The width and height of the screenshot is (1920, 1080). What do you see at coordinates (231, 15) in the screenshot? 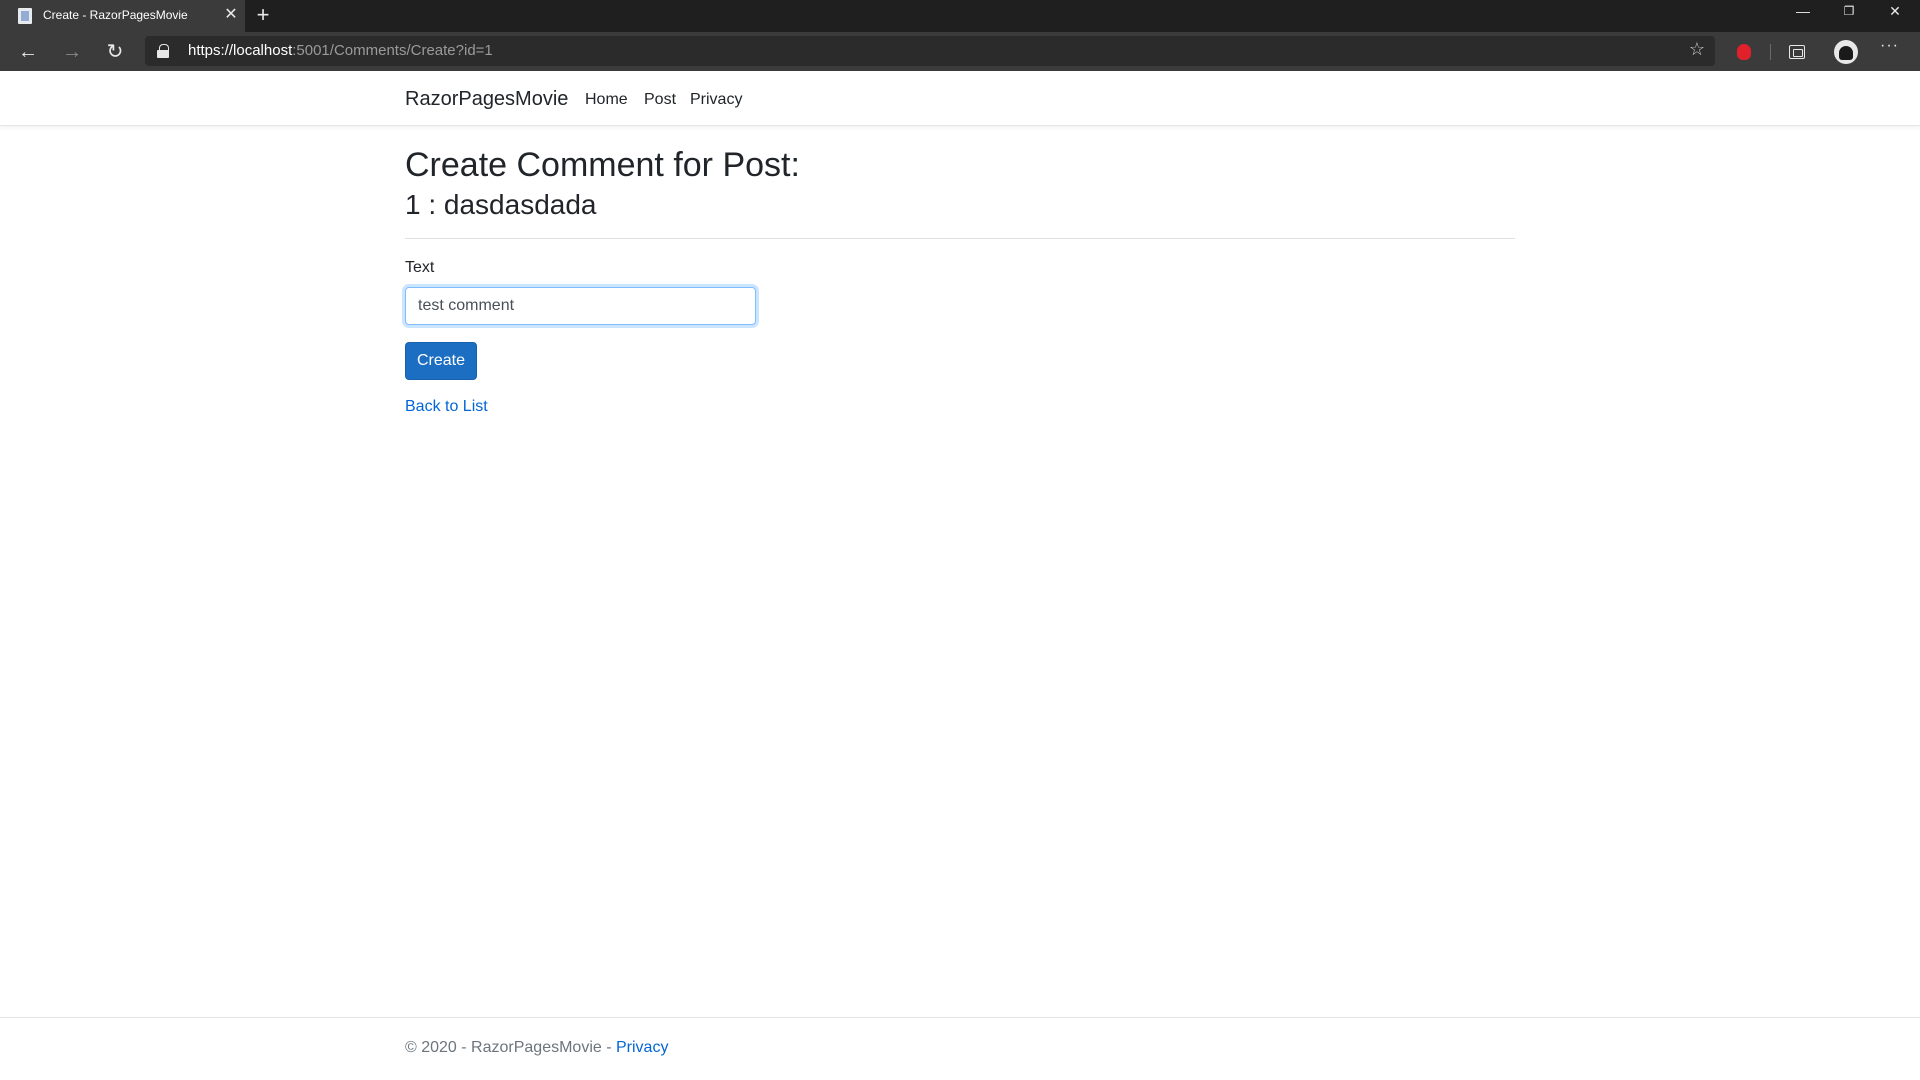
I see `tab-close-icon: ✕` at bounding box center [231, 15].